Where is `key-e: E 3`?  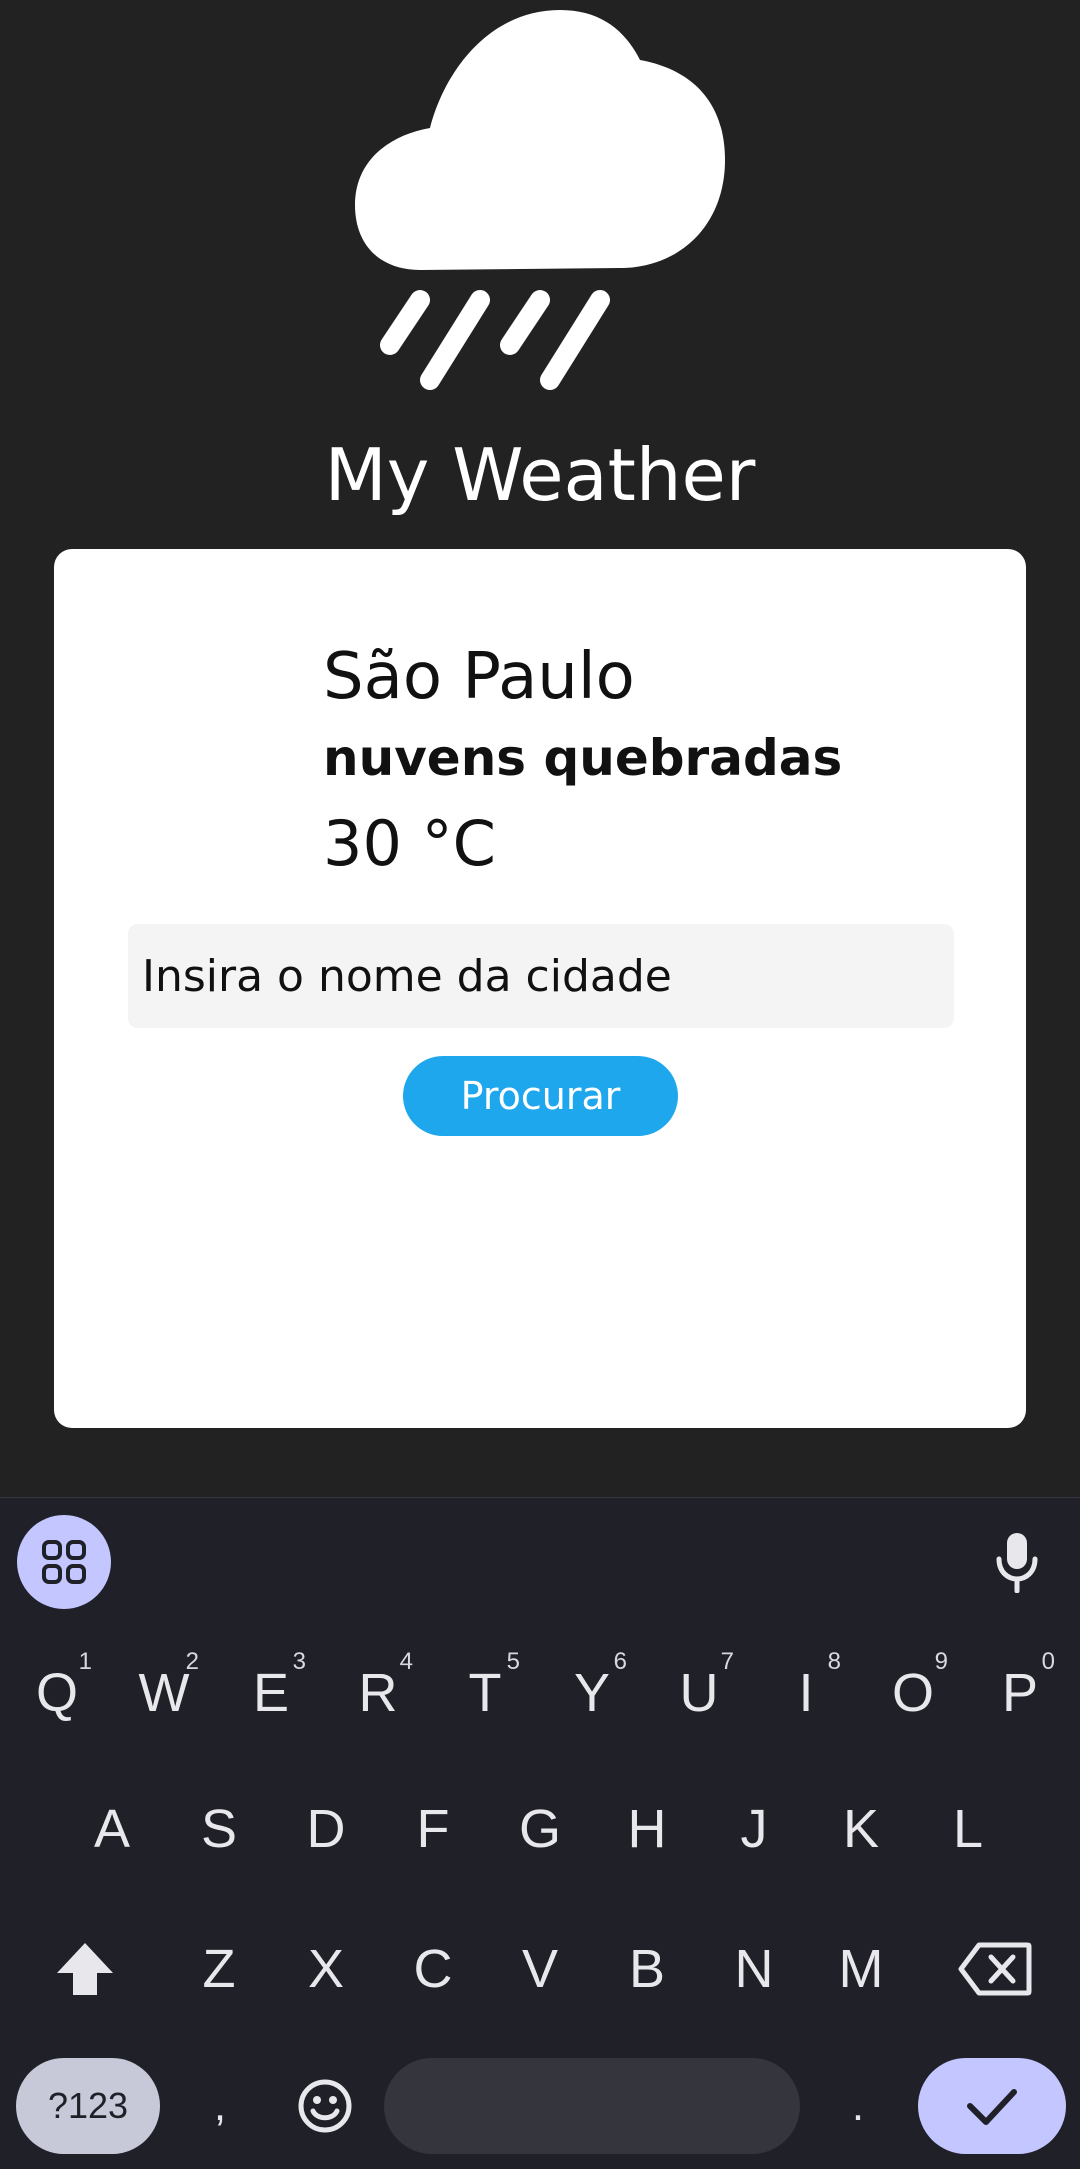 key-e: E 3 is located at coordinates (271, 1693).